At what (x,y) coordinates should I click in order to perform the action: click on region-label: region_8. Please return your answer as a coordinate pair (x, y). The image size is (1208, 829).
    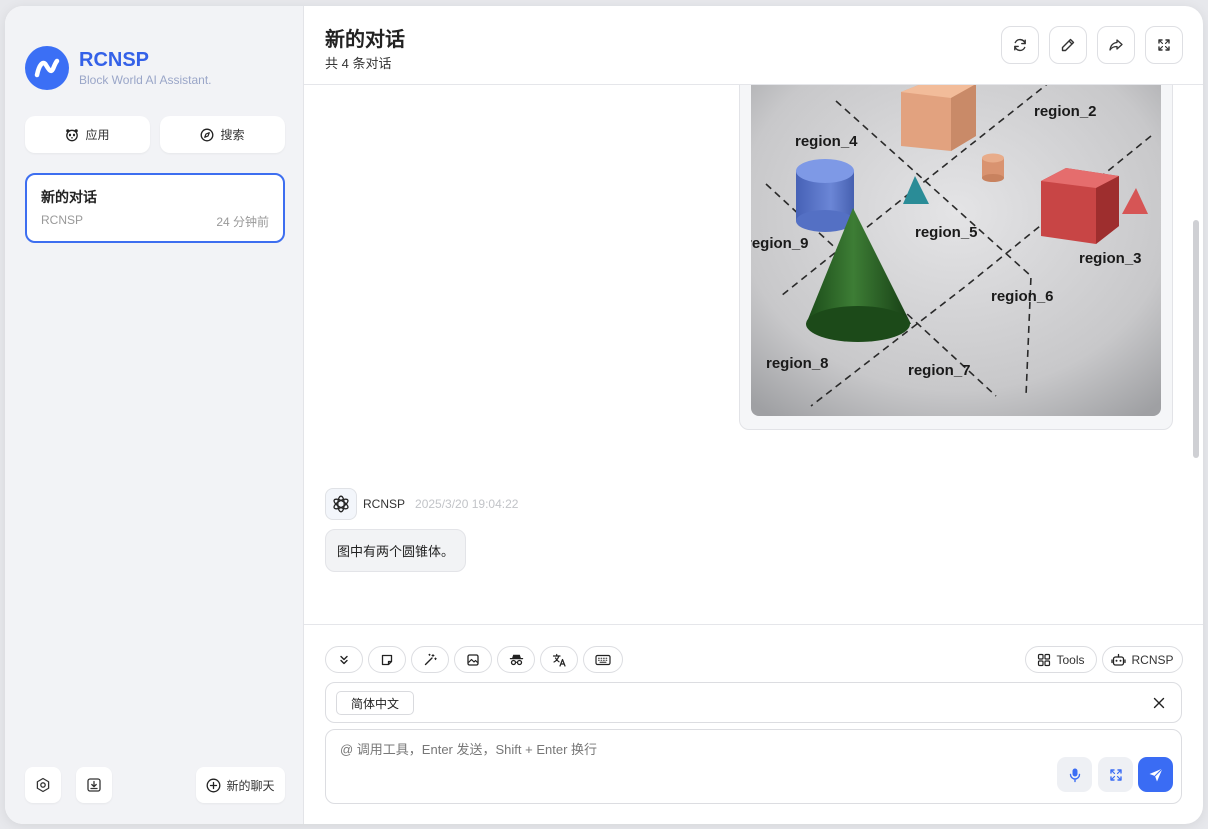
    Looking at the image, I should click on (797, 363).